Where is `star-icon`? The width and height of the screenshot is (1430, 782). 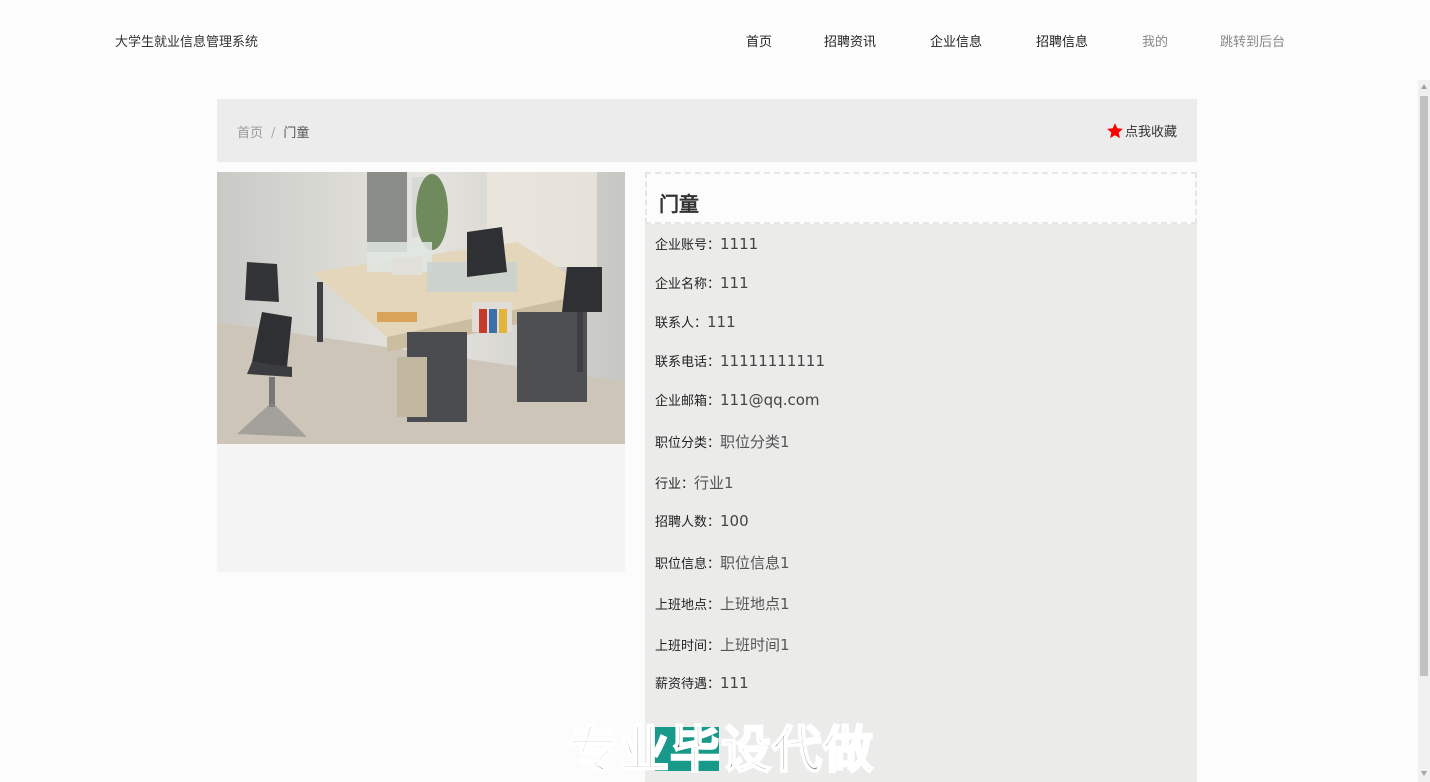
star-icon is located at coordinates (1115, 130).